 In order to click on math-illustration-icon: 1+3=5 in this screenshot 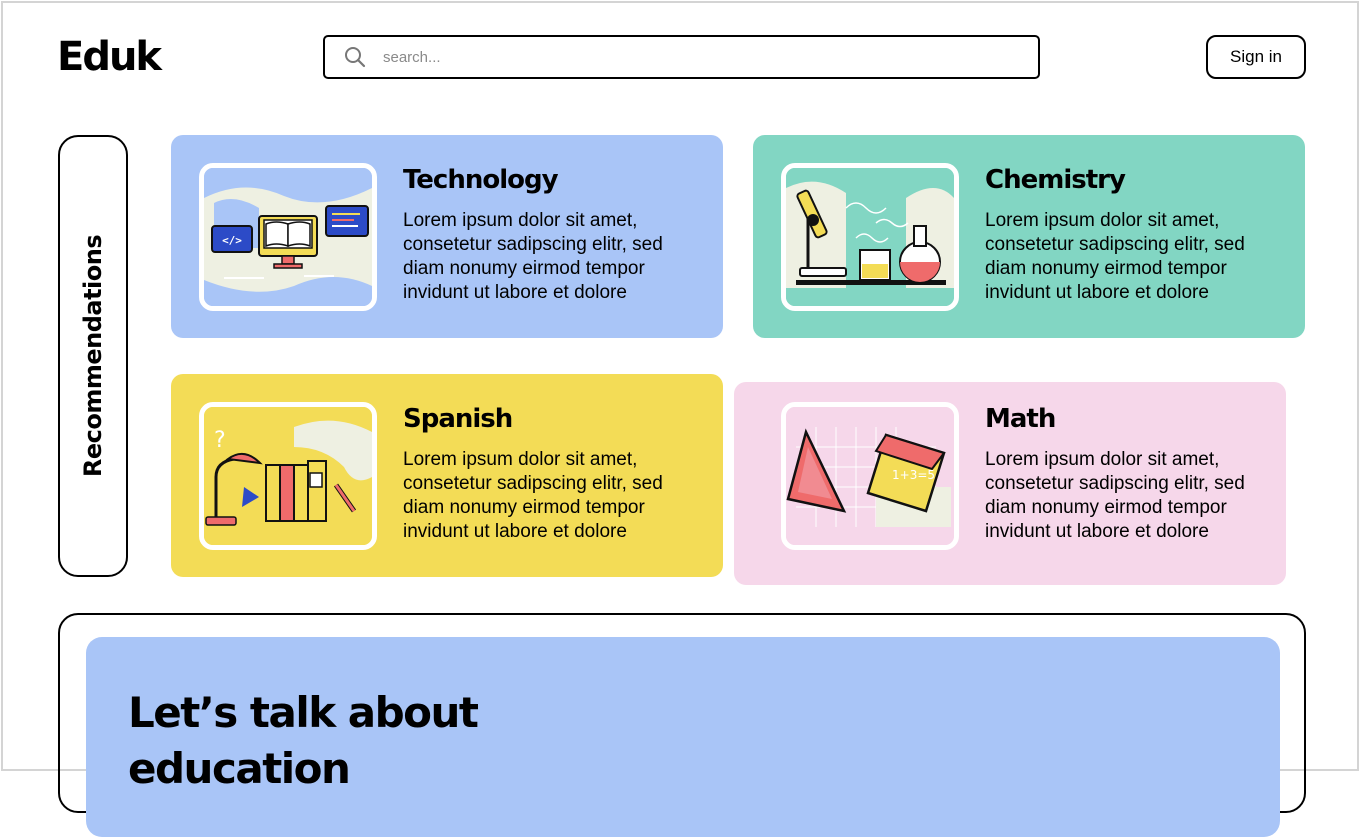, I will do `click(870, 476)`.